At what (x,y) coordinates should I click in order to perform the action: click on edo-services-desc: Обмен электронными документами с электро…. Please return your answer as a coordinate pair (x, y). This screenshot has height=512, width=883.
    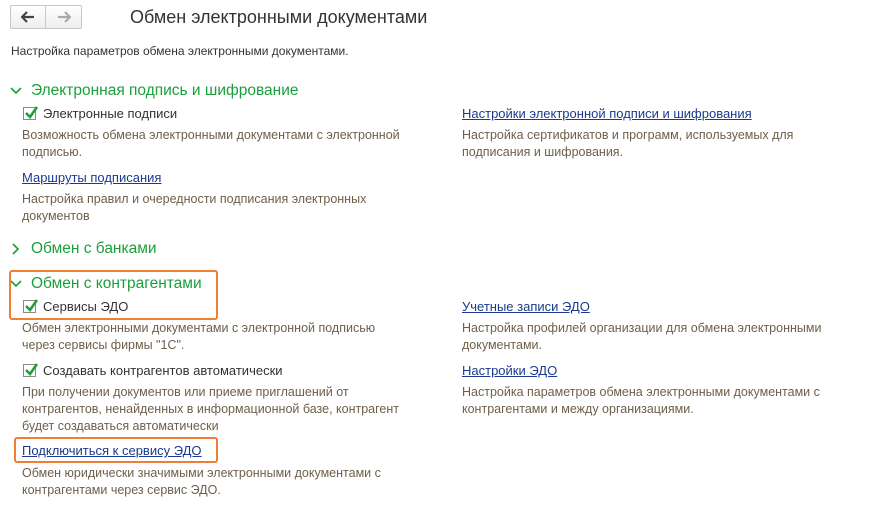
    Looking at the image, I should click on (199, 336).